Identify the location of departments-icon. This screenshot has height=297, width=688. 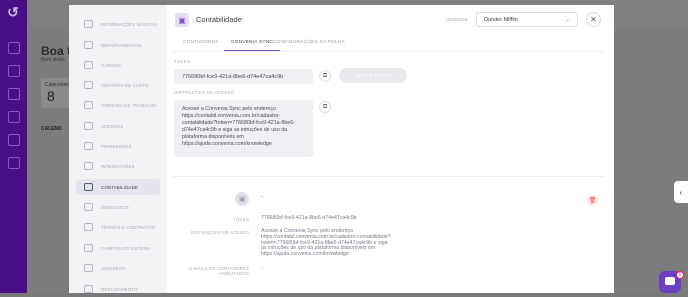
(88, 45).